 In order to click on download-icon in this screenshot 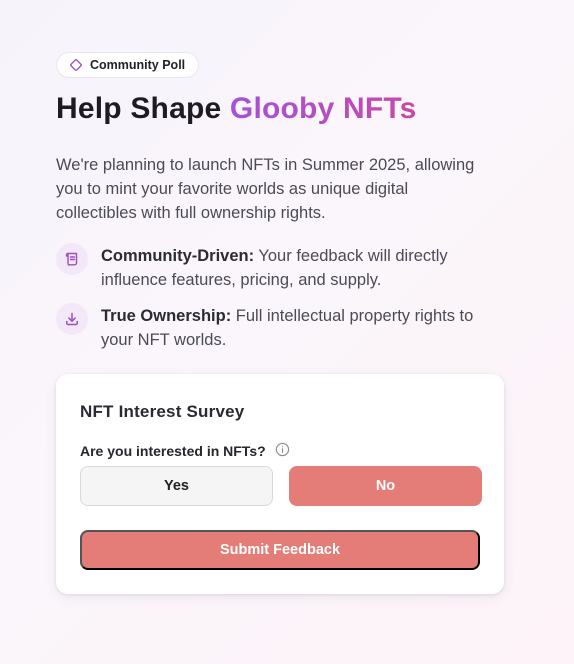, I will do `click(72, 319)`.